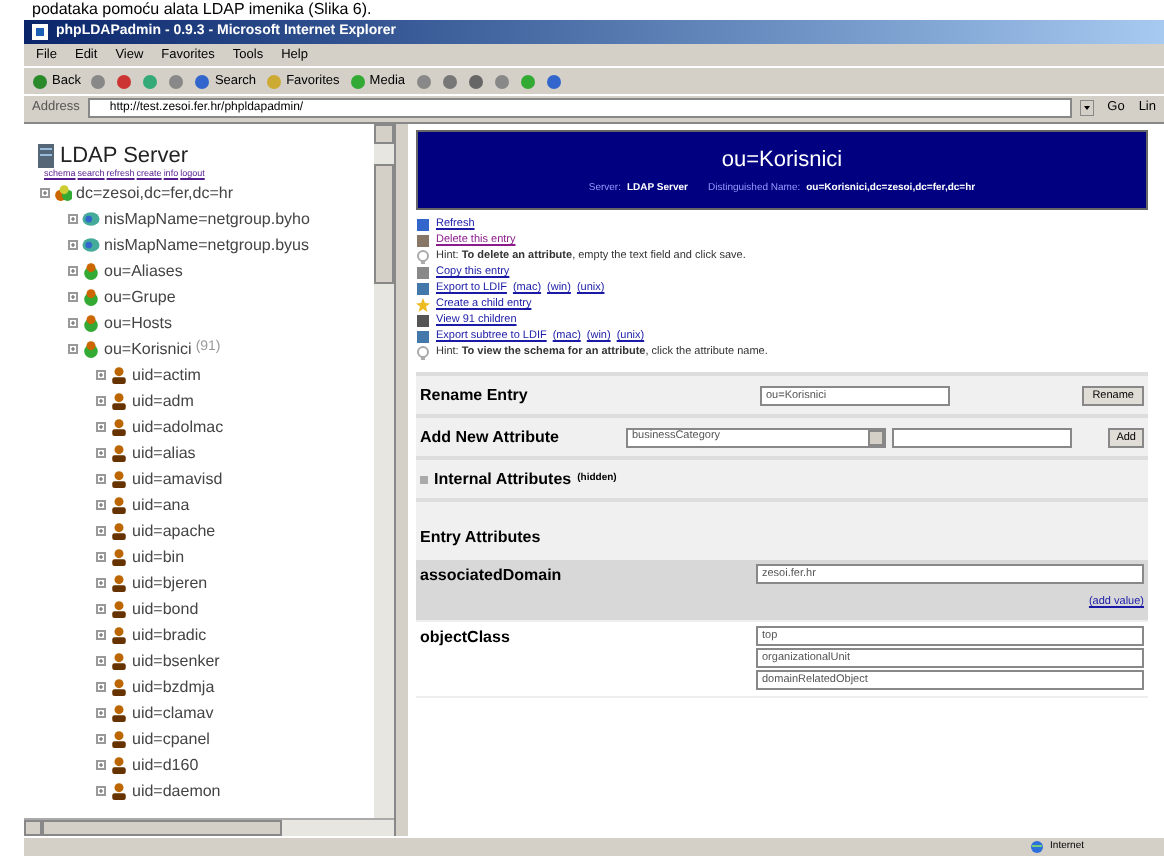  Describe the element at coordinates (423, 257) in the screenshot. I see `lightbulb-icon` at that location.